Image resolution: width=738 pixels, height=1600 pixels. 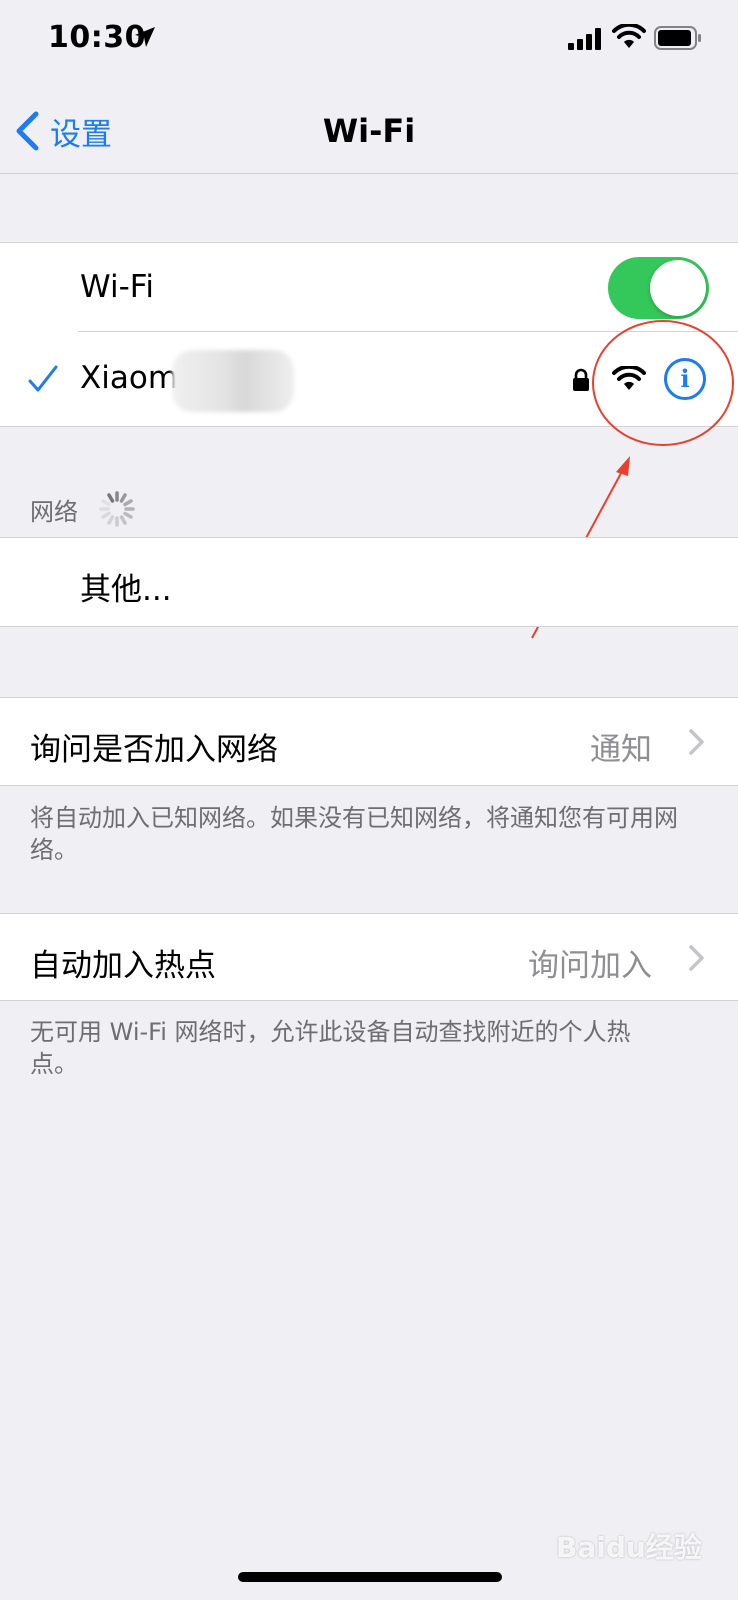 I want to click on lock-icon, so click(x=581, y=379).